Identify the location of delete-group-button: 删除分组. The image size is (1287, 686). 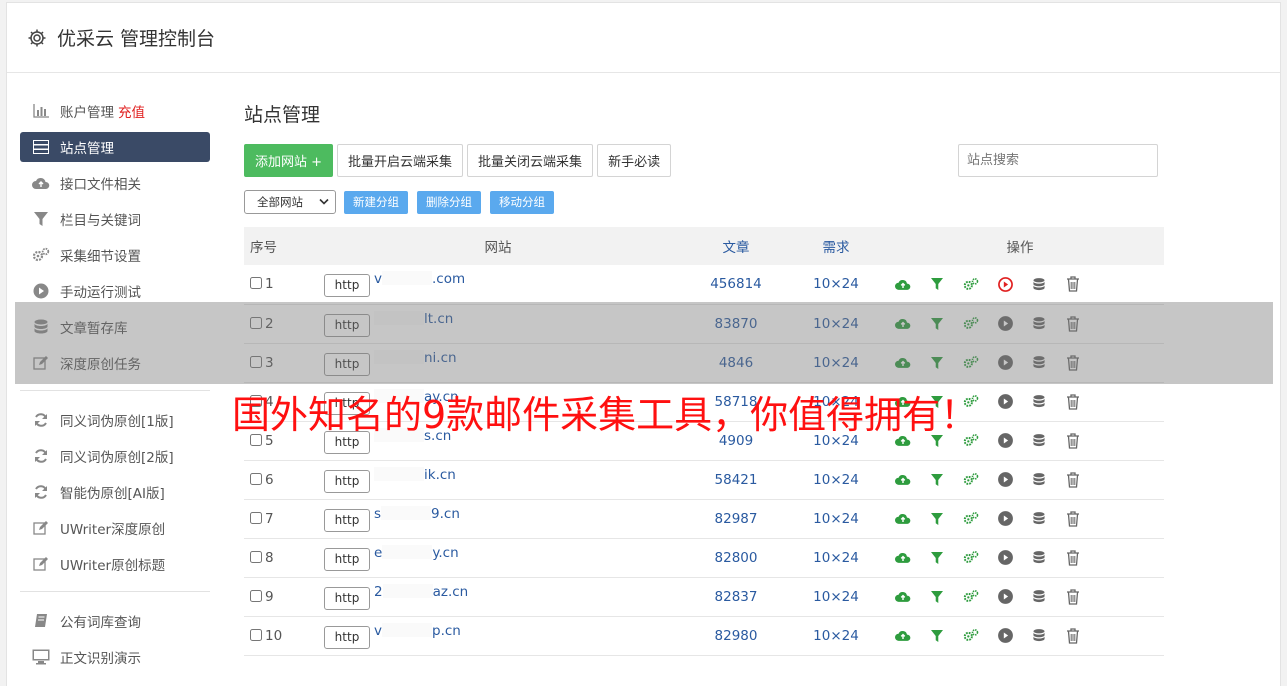
(449, 202).